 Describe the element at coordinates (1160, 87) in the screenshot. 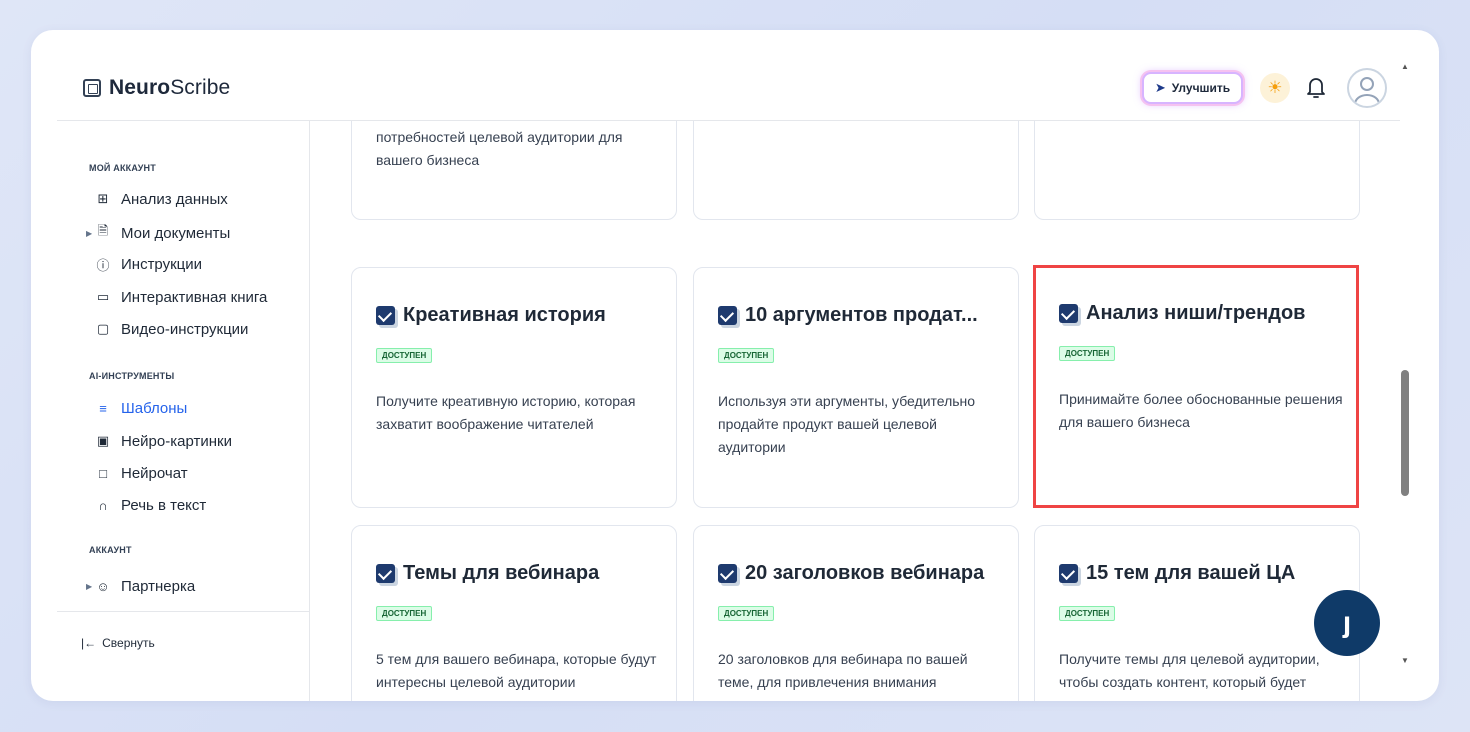

I see `rocket-icon: ➤` at that location.